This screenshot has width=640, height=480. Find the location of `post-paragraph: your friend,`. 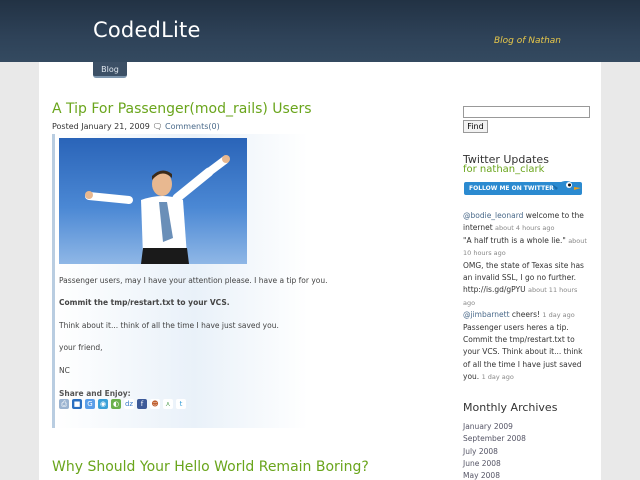

post-paragraph: your friend, is located at coordinates (81, 347).